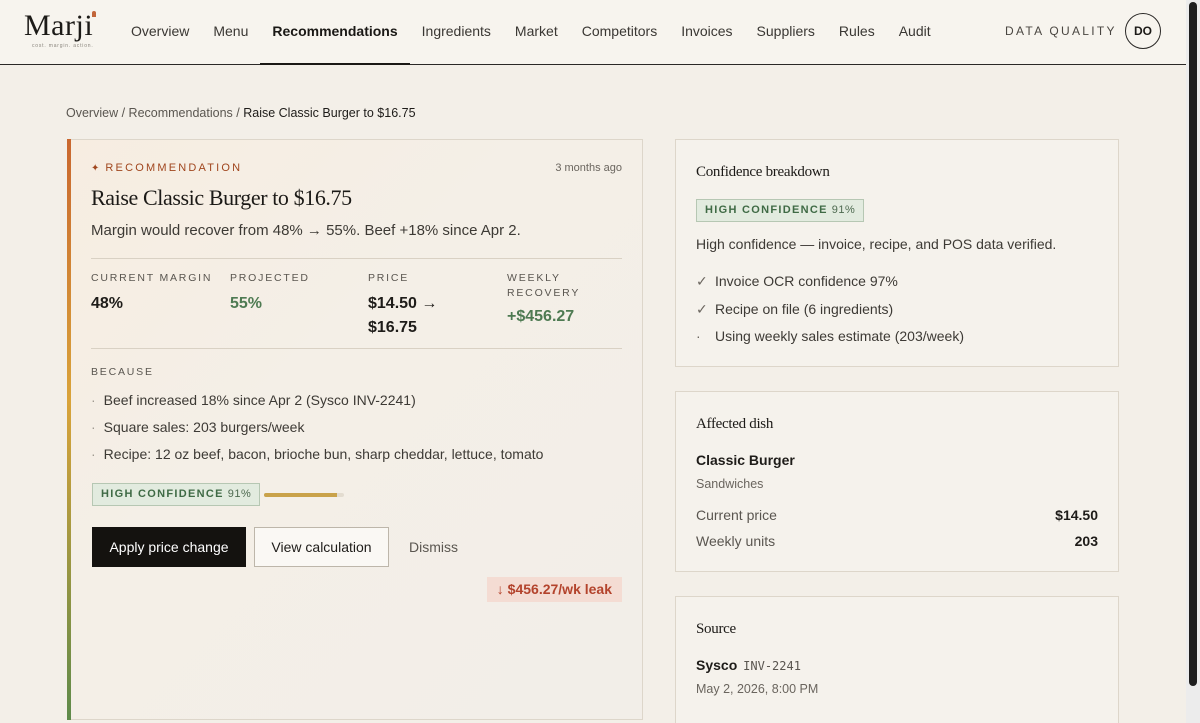 The image size is (1200, 723). Describe the element at coordinates (246, 303) in the screenshot. I see `metric-value: 55%` at that location.